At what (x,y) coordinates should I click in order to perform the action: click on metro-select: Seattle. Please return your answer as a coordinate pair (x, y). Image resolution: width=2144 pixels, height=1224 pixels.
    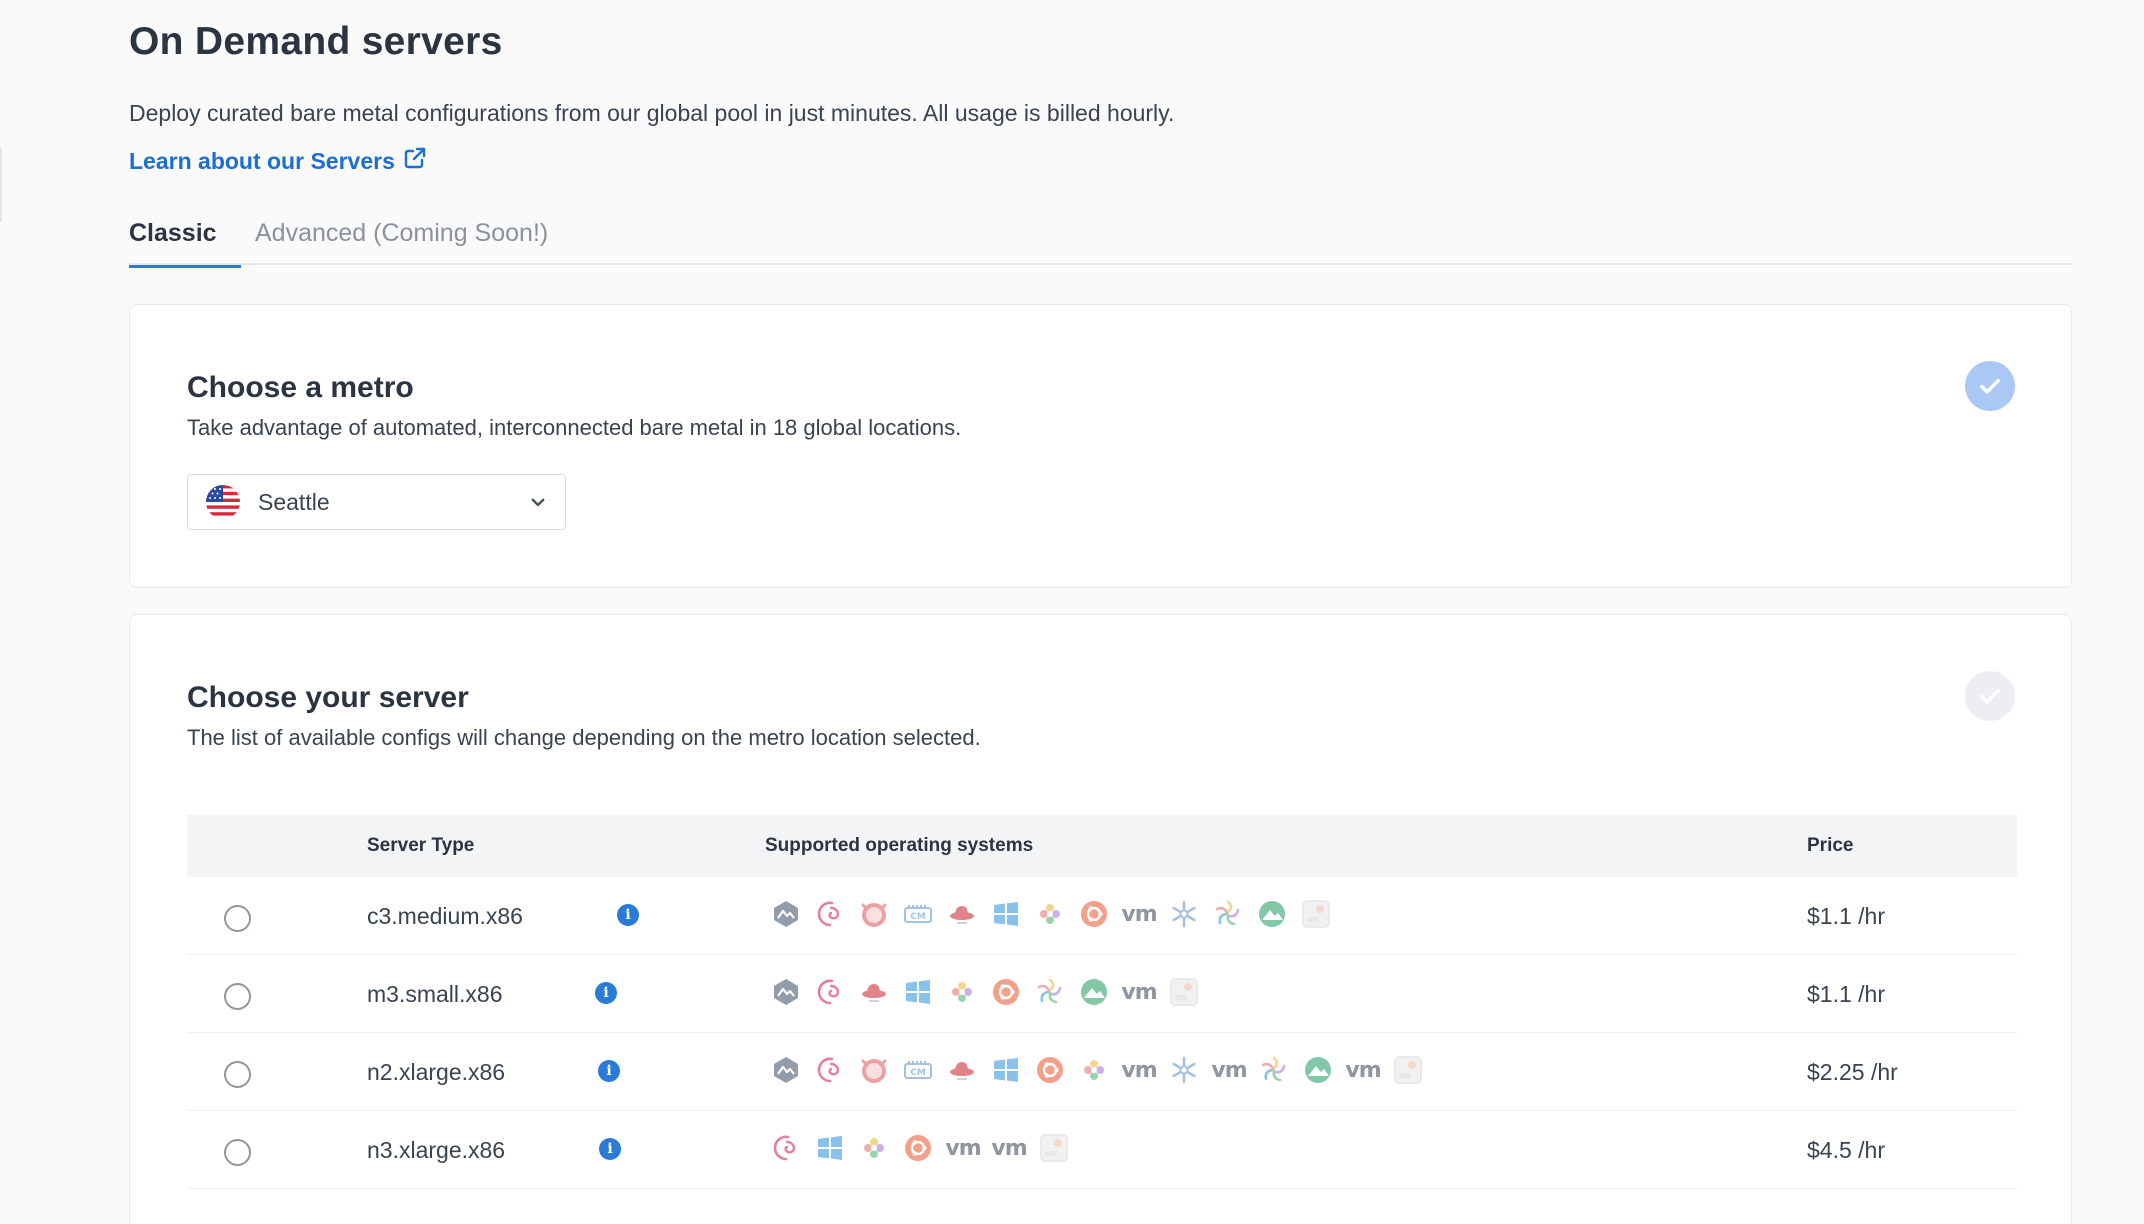
    Looking at the image, I should click on (376, 502).